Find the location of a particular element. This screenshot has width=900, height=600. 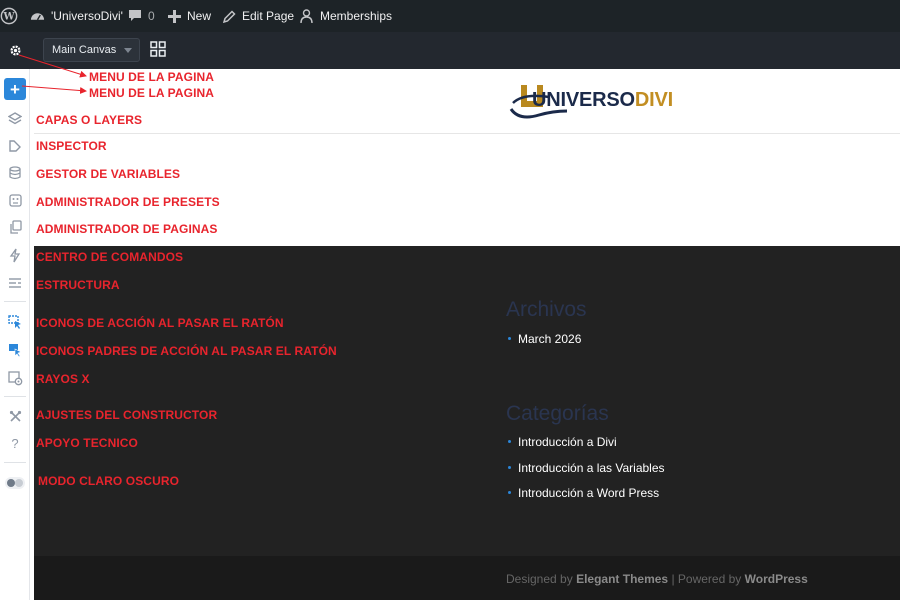

command-center-button is located at coordinates (15, 255).